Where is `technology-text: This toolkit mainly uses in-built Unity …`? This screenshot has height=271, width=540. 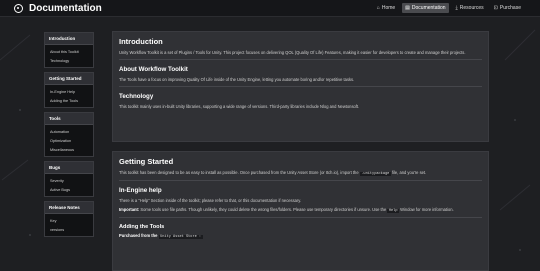 technology-text: This toolkit mainly uses in-built Unity … is located at coordinates (239, 106).